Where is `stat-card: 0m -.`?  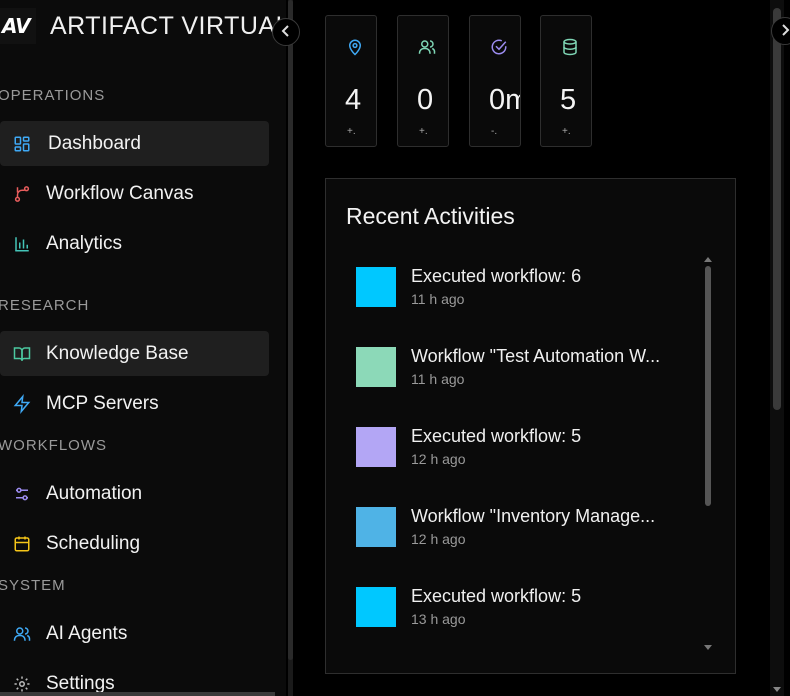
stat-card: 0m -. is located at coordinates (495, 81).